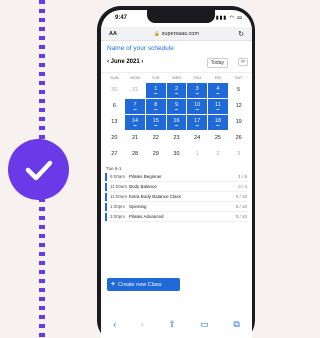  I want to click on calendar-day: 21, so click(135, 138).